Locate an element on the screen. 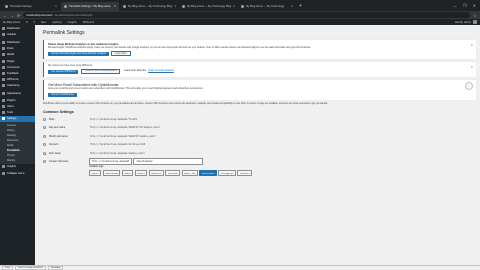 Image resolution: width=480 pixels, height=270 pixels. window-controls: — ❐ ✕ is located at coordinates (466, 5).